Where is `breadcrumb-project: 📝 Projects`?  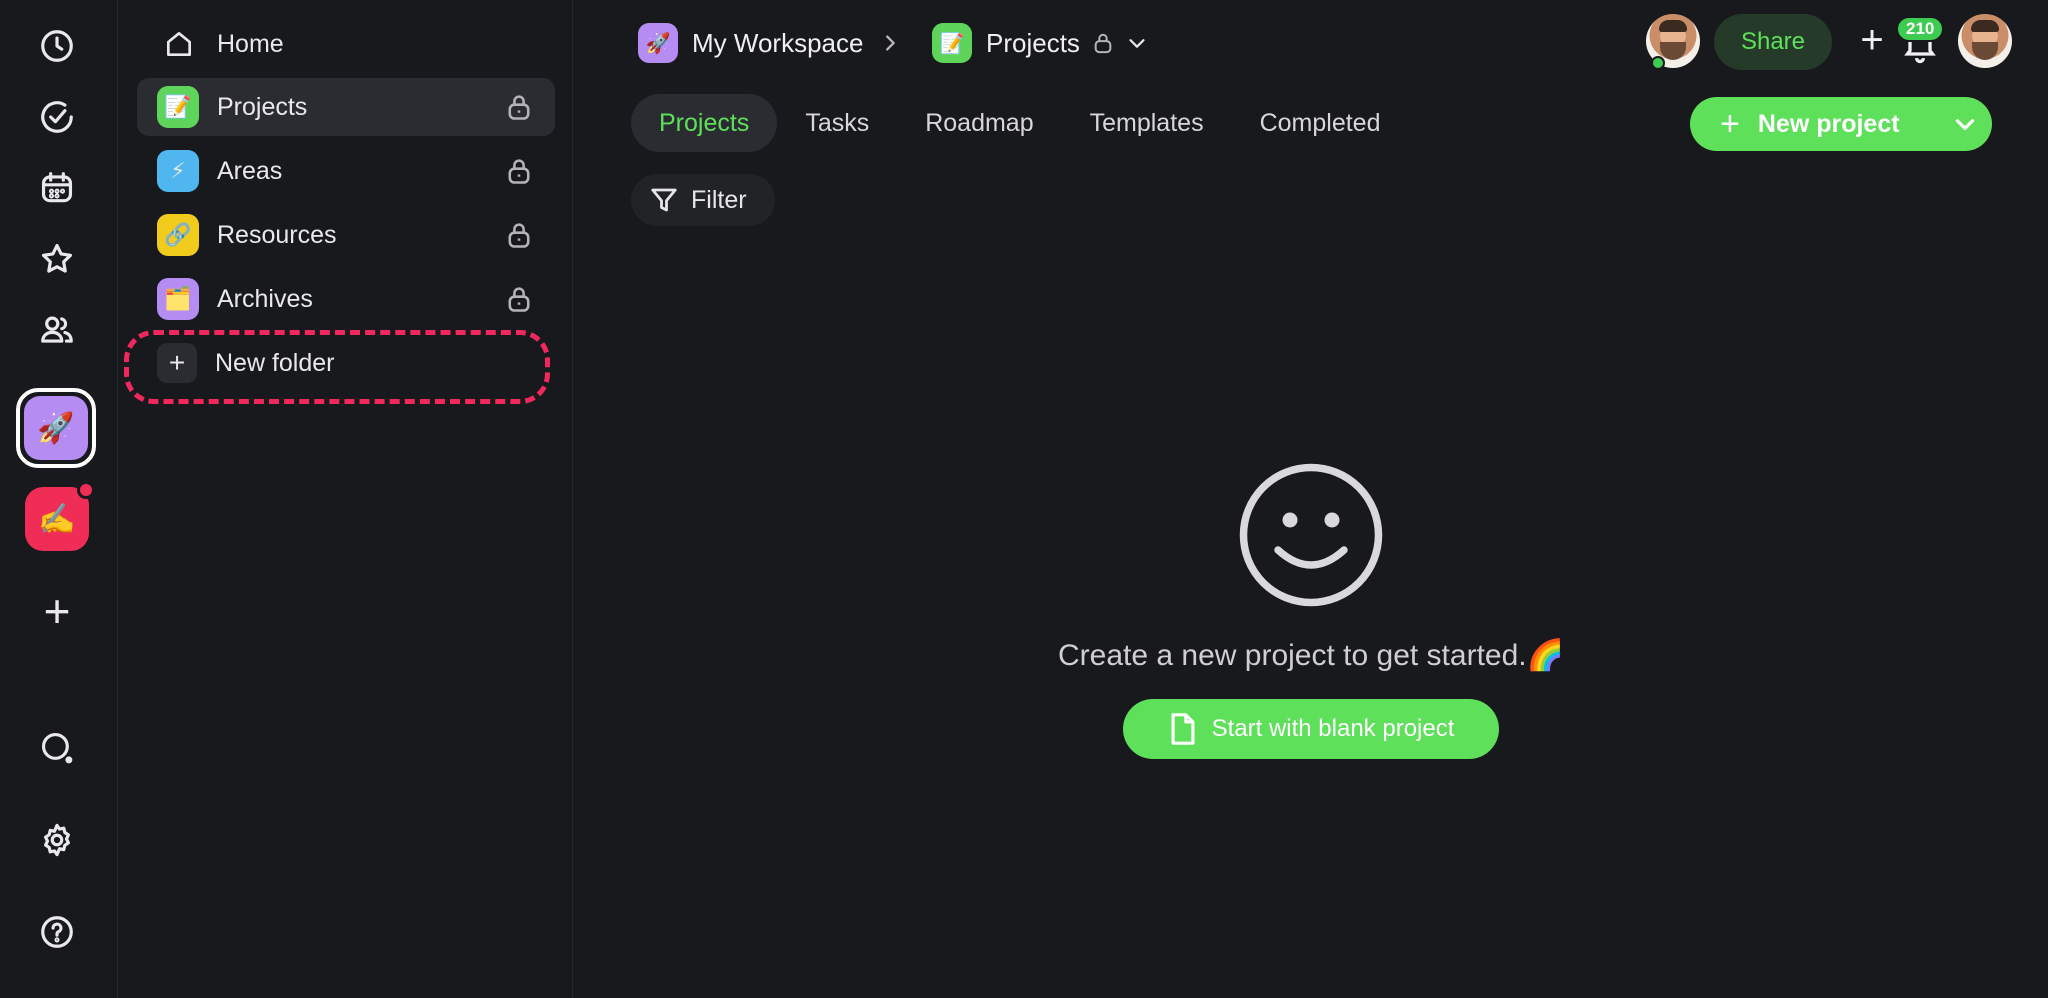 breadcrumb-project: 📝 Projects is located at coordinates (1040, 43).